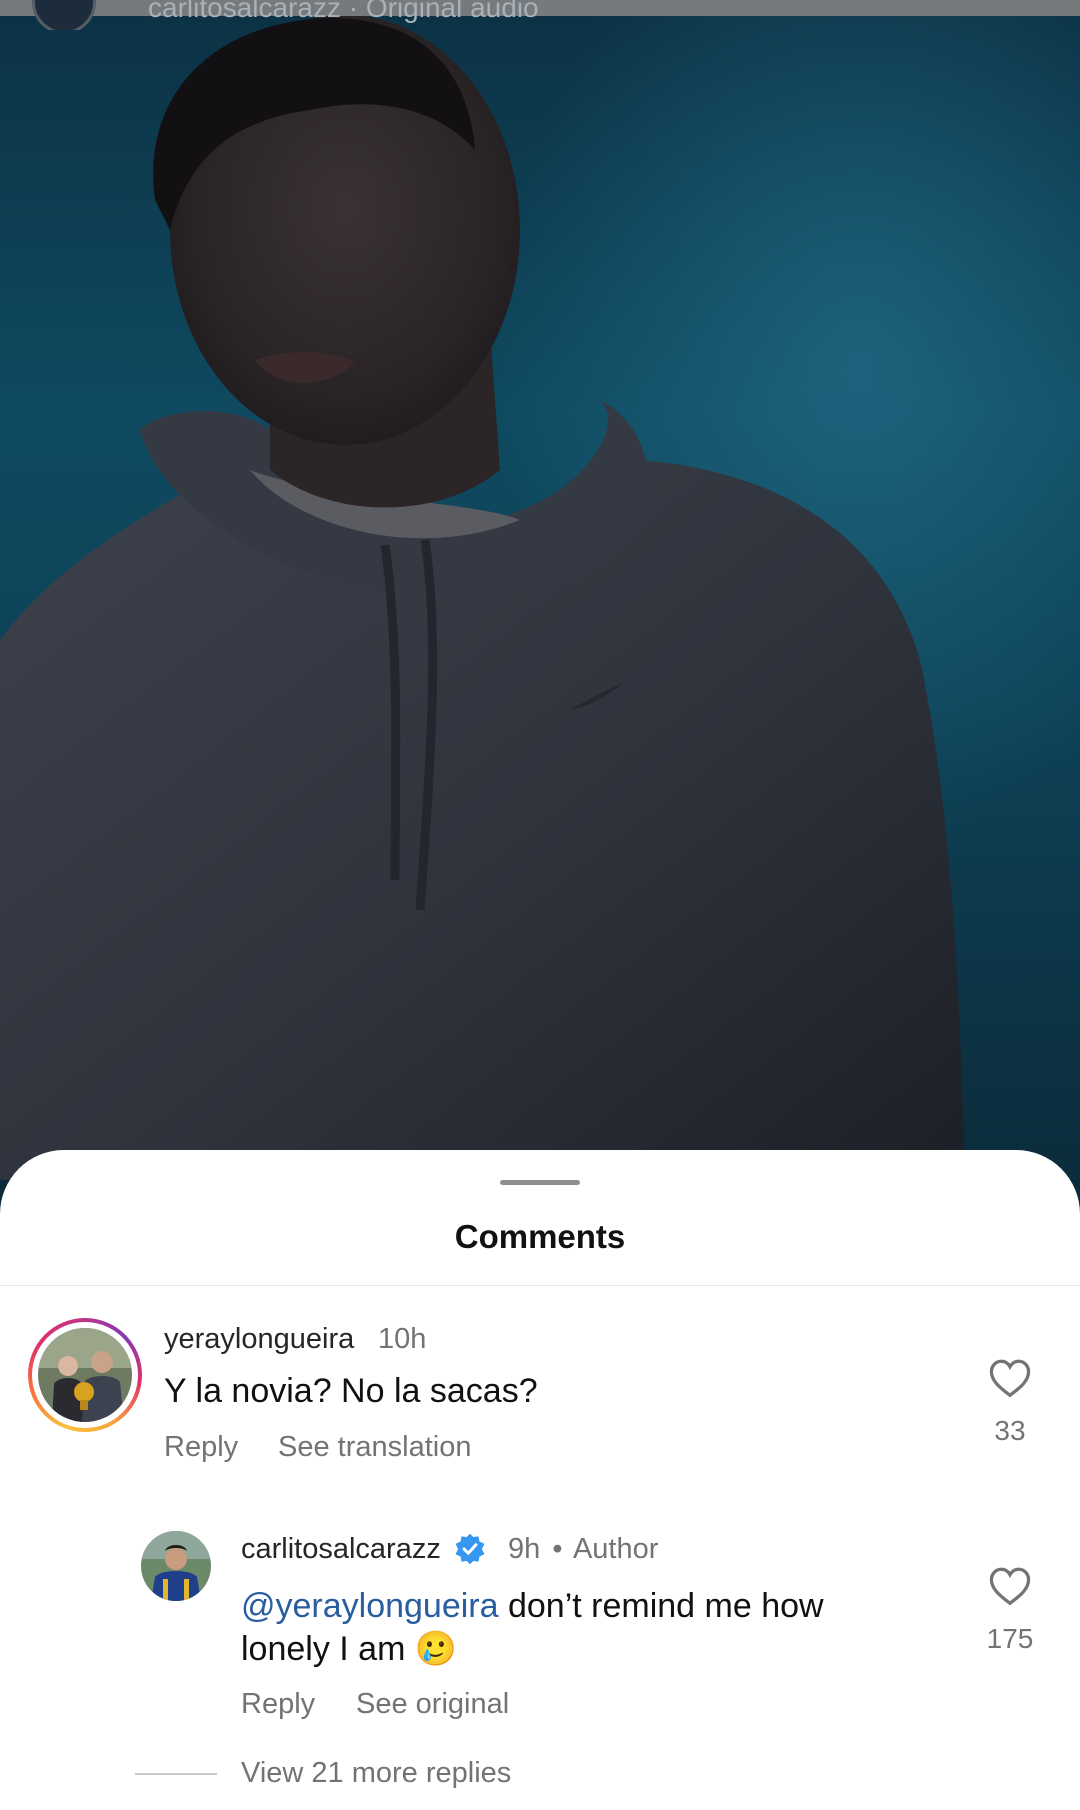 The width and height of the screenshot is (1080, 1810). What do you see at coordinates (1010, 1638) in the screenshot?
I see `like-count: 175` at bounding box center [1010, 1638].